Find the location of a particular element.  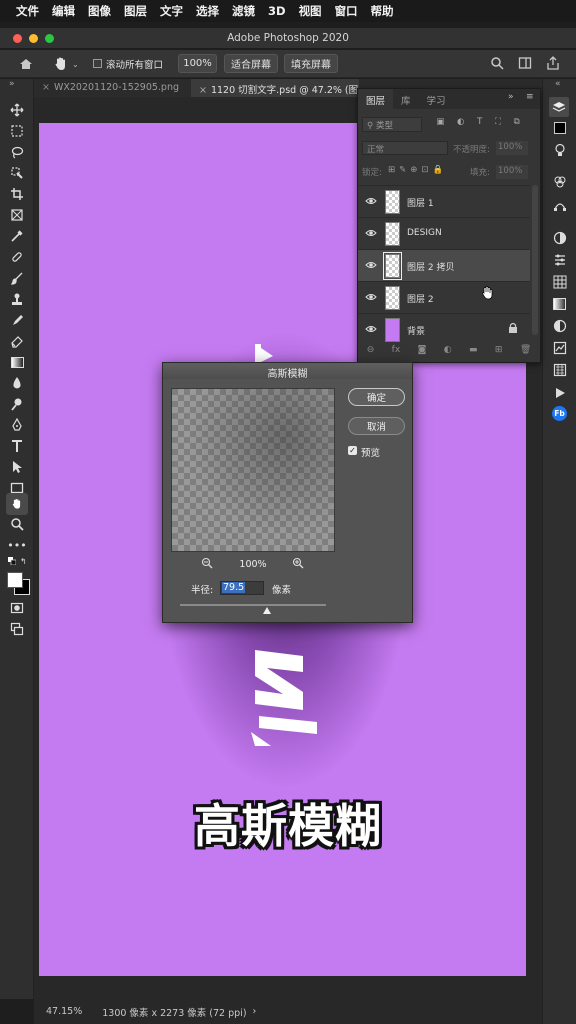

menu-edit: 编辑 is located at coordinates (63, 11).